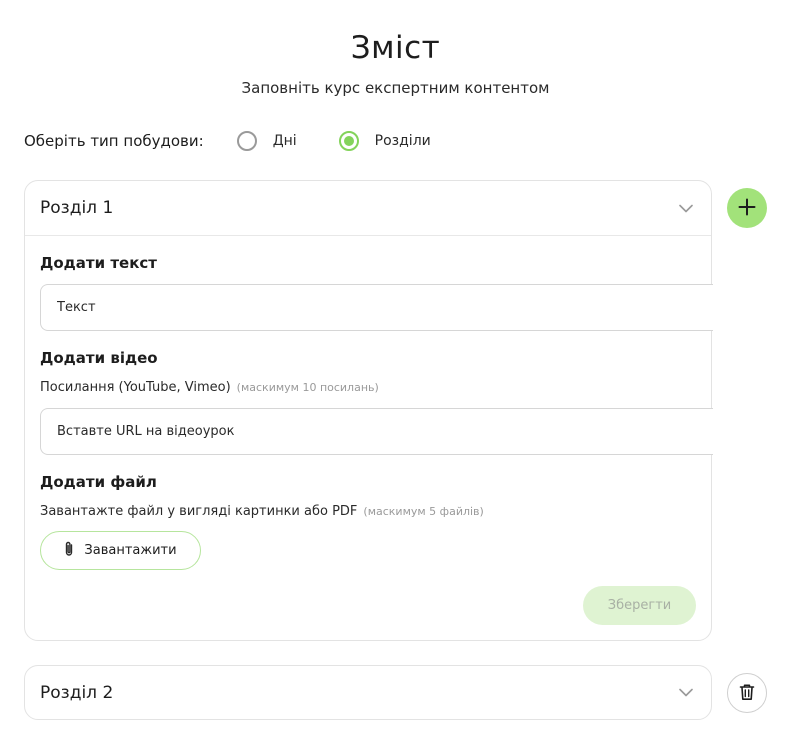  I want to click on build-type-selector: Оберіть тип побудови: Дні Розділи, so click(227, 141).